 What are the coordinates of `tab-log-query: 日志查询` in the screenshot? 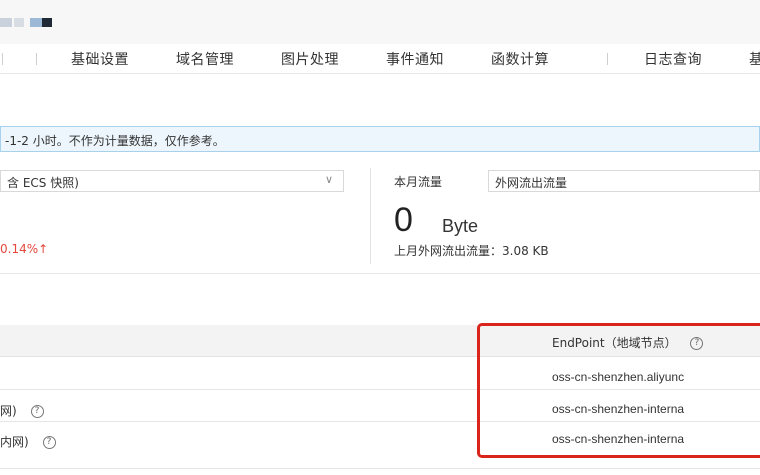 It's located at (673, 59).